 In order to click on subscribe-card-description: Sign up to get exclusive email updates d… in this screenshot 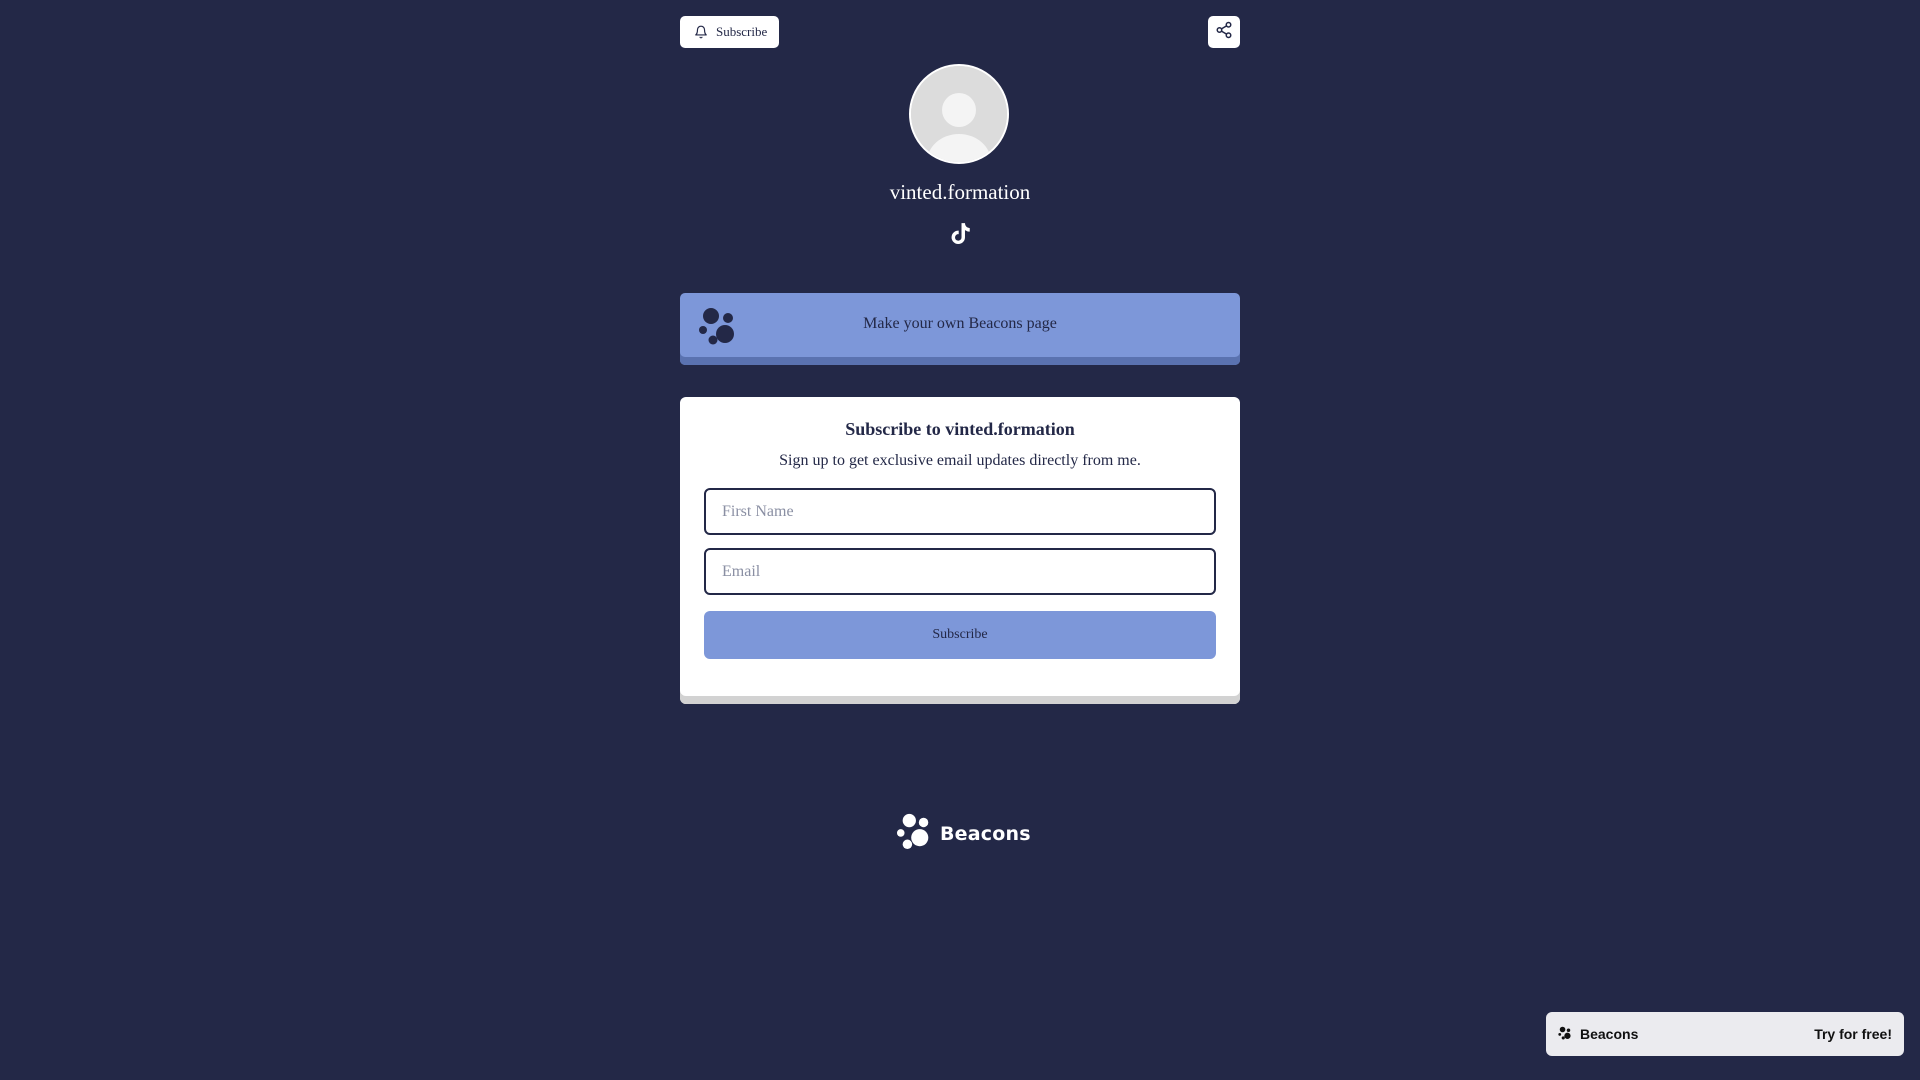, I will do `click(960, 460)`.